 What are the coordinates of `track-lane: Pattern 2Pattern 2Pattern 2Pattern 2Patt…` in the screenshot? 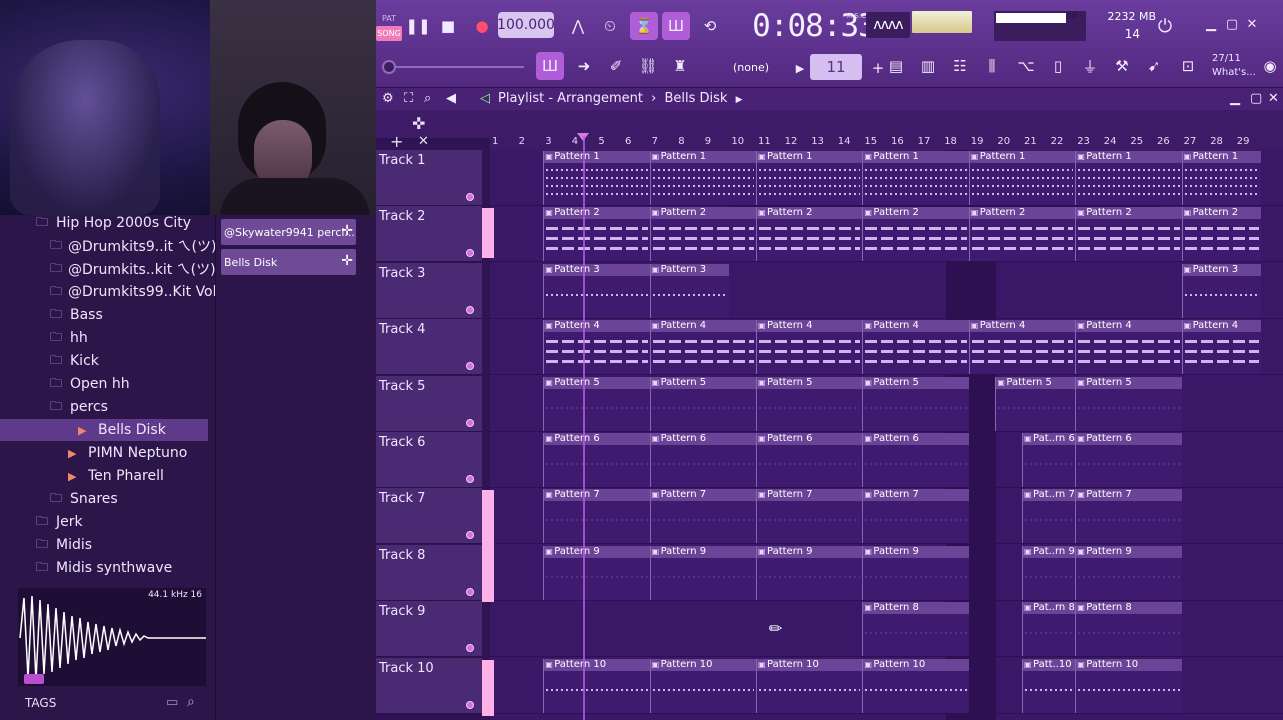 It's located at (886, 234).